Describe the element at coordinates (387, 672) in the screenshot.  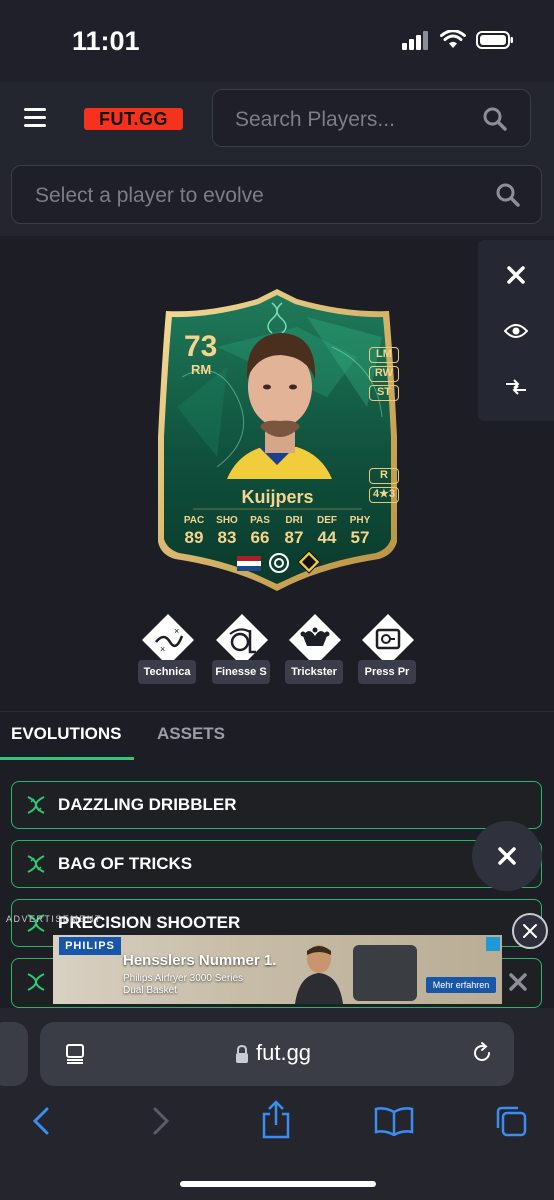
I see `playstyle-label: Press Pr` at that location.